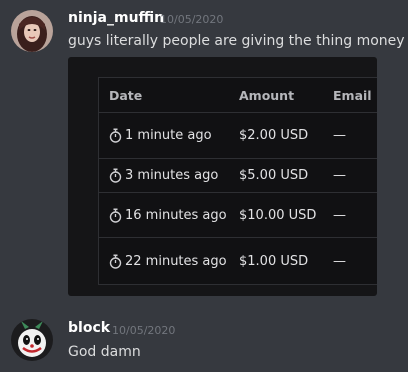 This screenshot has width=408, height=372. Describe the element at coordinates (278, 215) in the screenshot. I see `amount-cell: $10.00 USD` at that location.